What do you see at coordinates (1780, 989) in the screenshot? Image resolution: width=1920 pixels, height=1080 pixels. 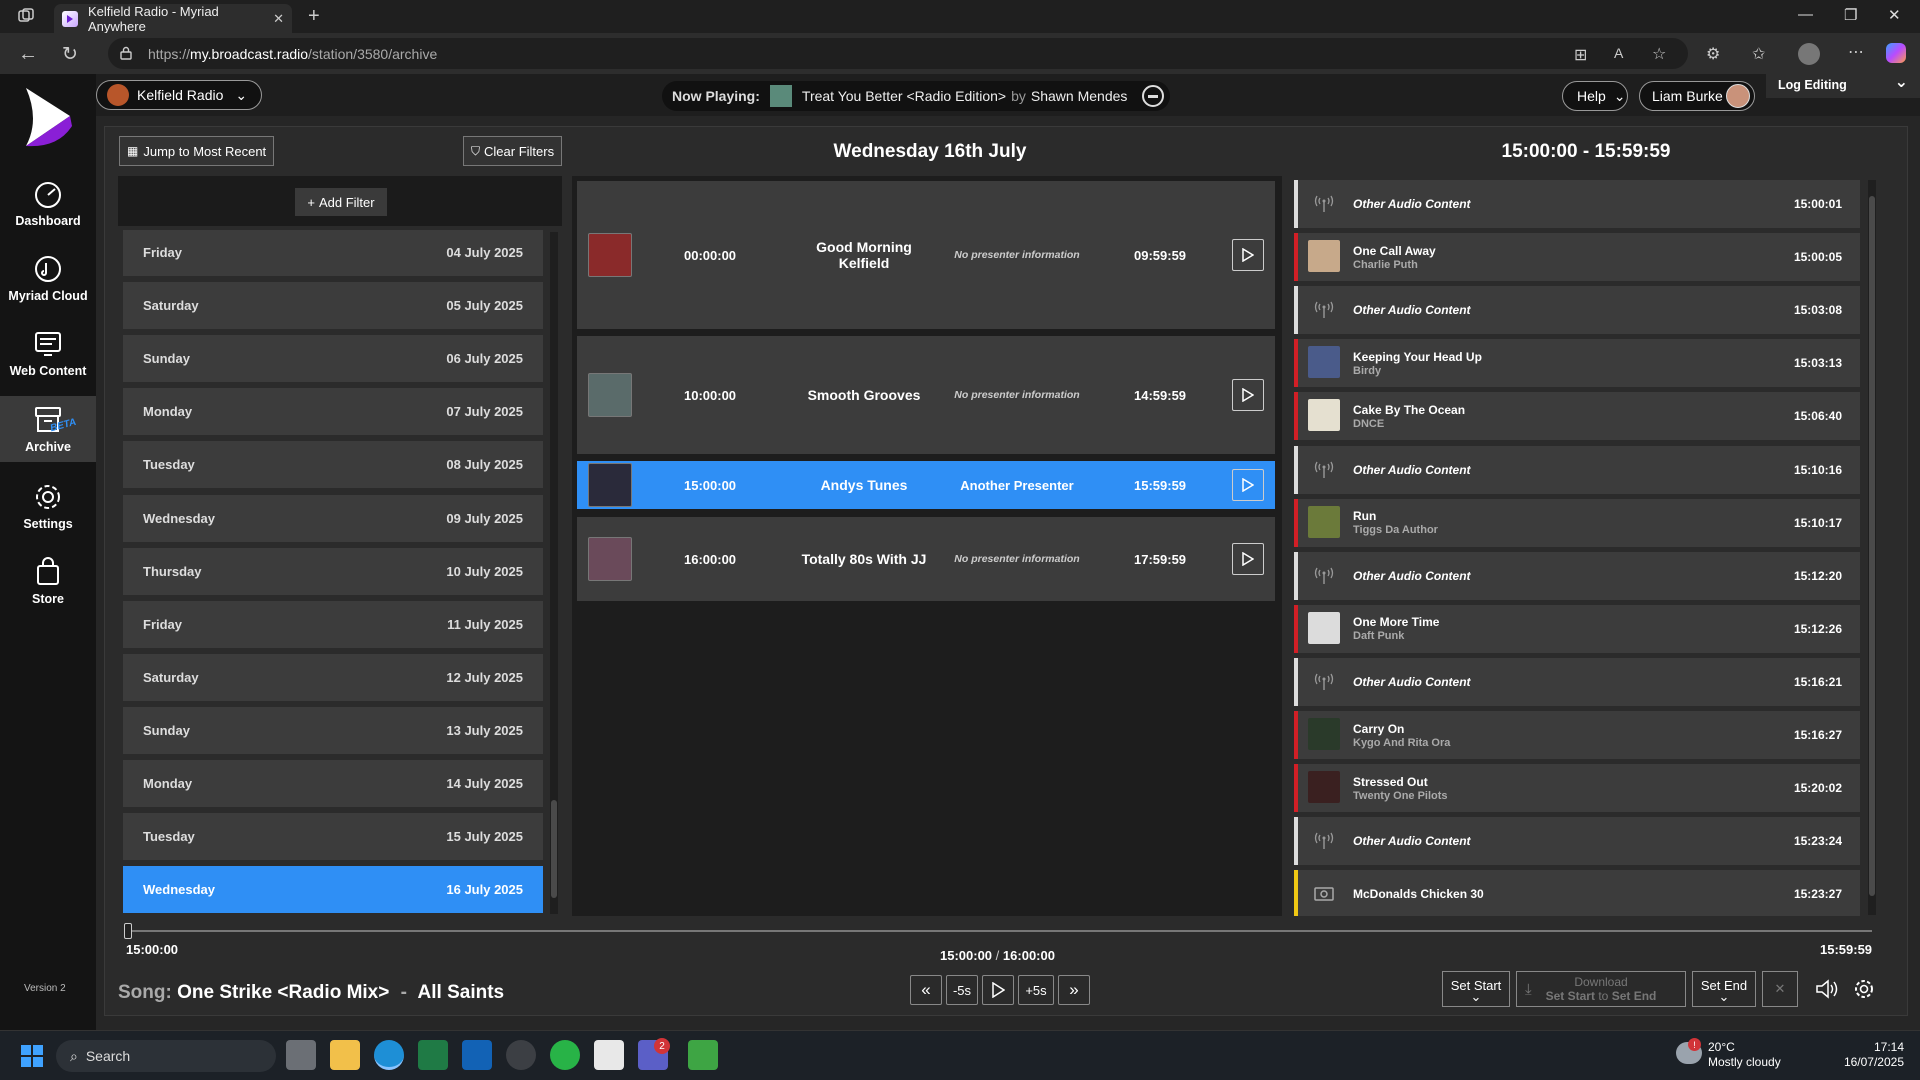 I see `clear-range-button: ✕` at bounding box center [1780, 989].